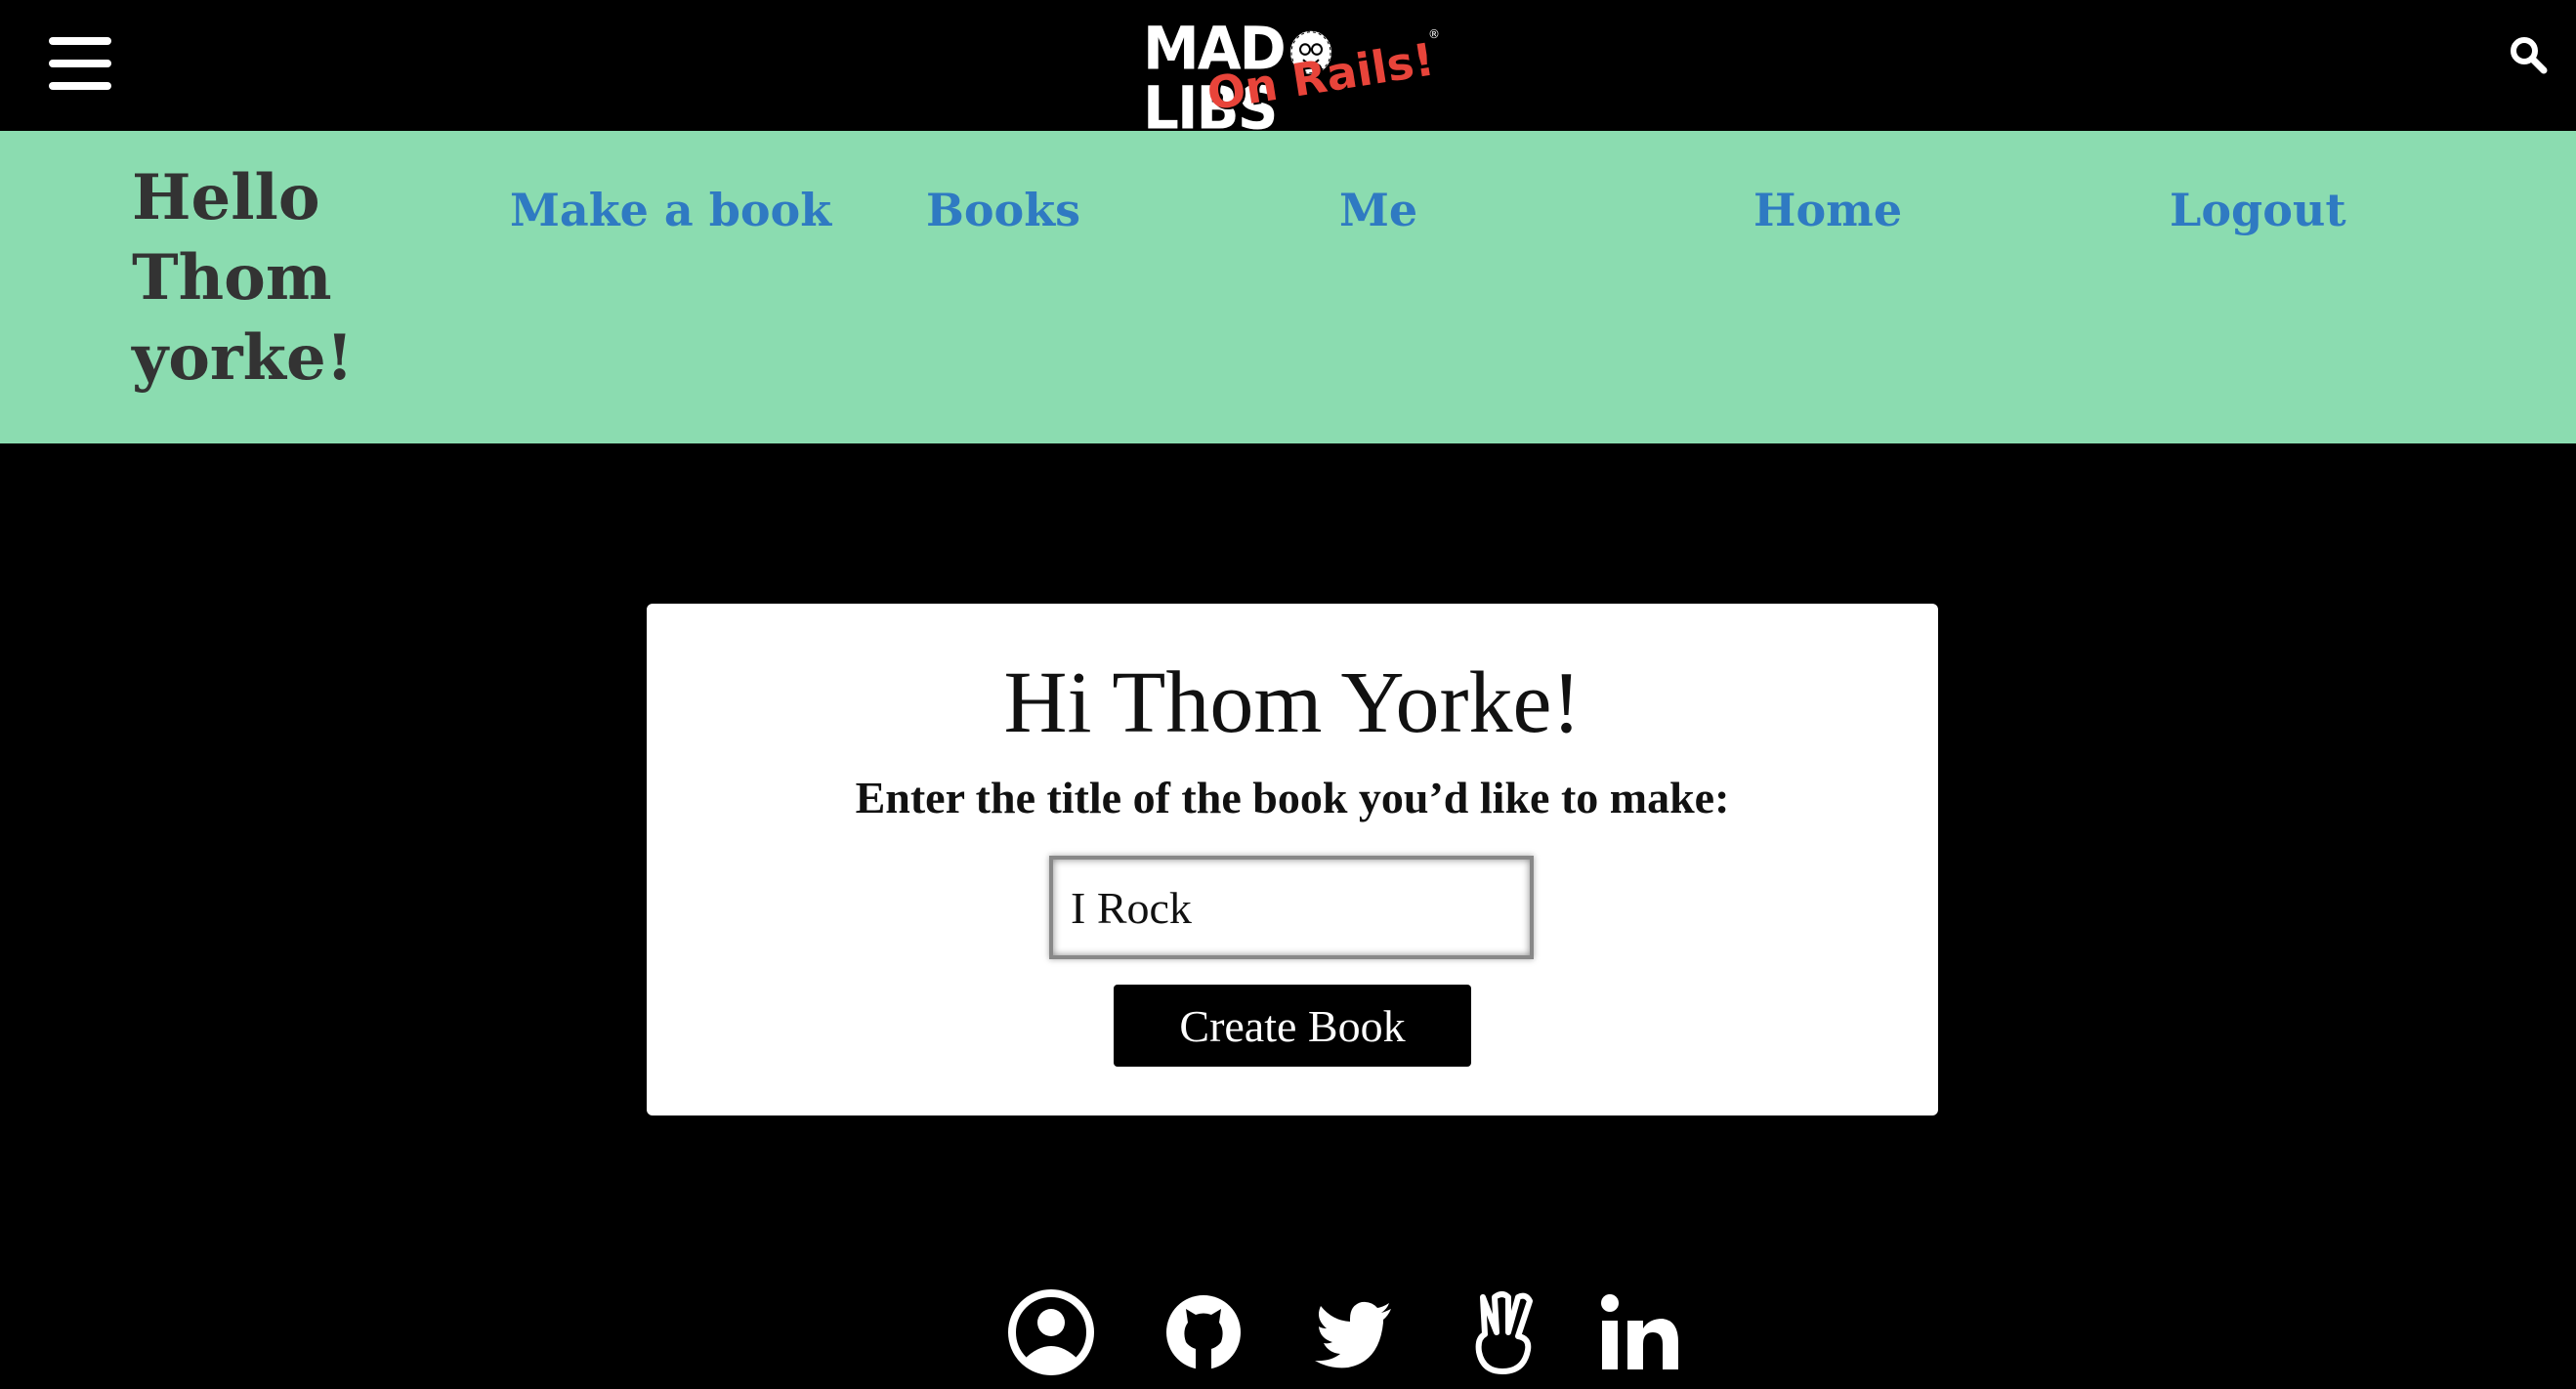  I want to click on nav-link-me: Me, so click(1378, 210).